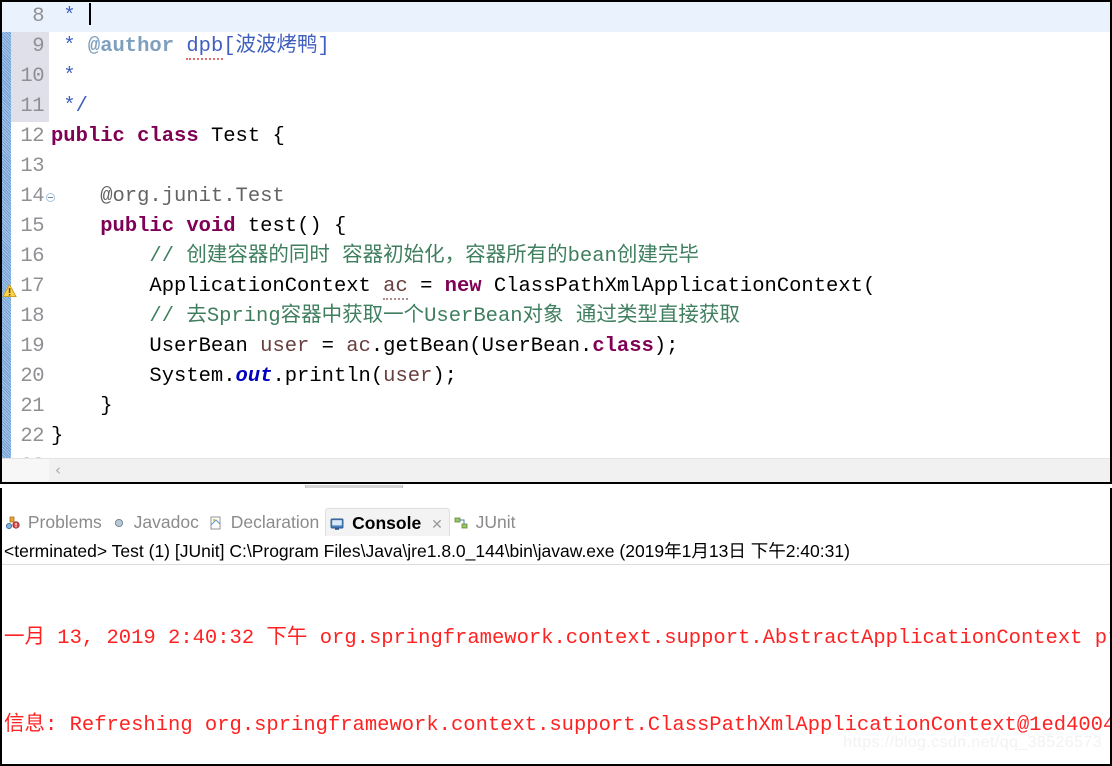 This screenshot has width=1112, height=766. What do you see at coordinates (556, 227) in the screenshot?
I see `code-line: 15 public void test() {` at bounding box center [556, 227].